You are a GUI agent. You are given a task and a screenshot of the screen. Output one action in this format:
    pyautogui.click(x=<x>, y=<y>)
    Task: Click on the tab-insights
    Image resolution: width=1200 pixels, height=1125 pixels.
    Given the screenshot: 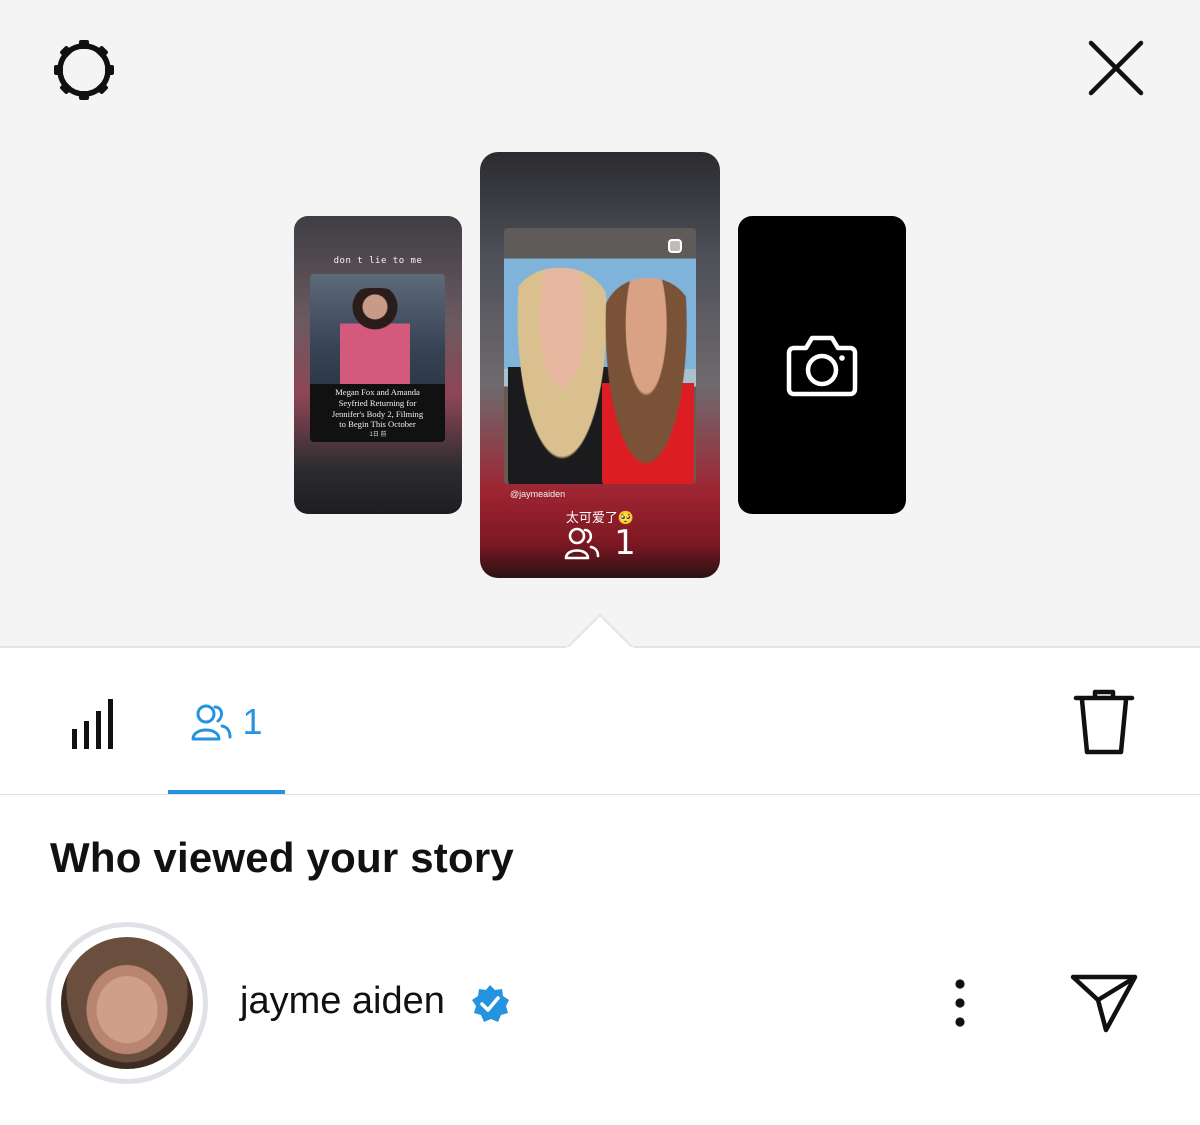 What is the action you would take?
    pyautogui.click(x=96, y=723)
    